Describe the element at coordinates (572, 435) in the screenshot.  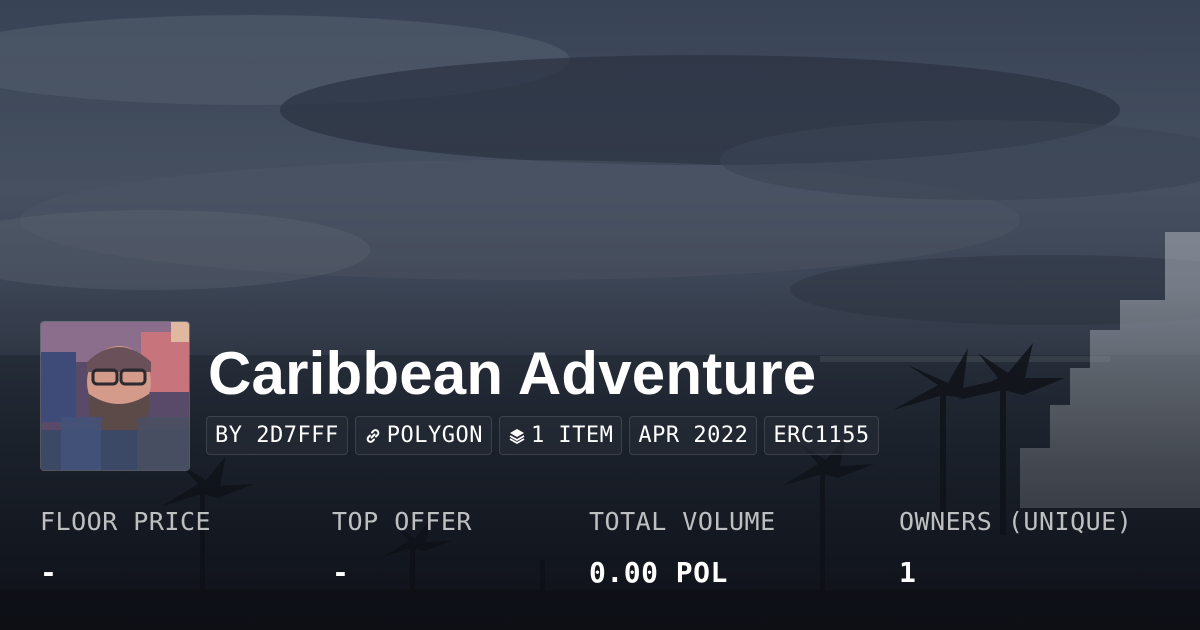
I see `item-count-tag-label: 1 ITEM` at that location.